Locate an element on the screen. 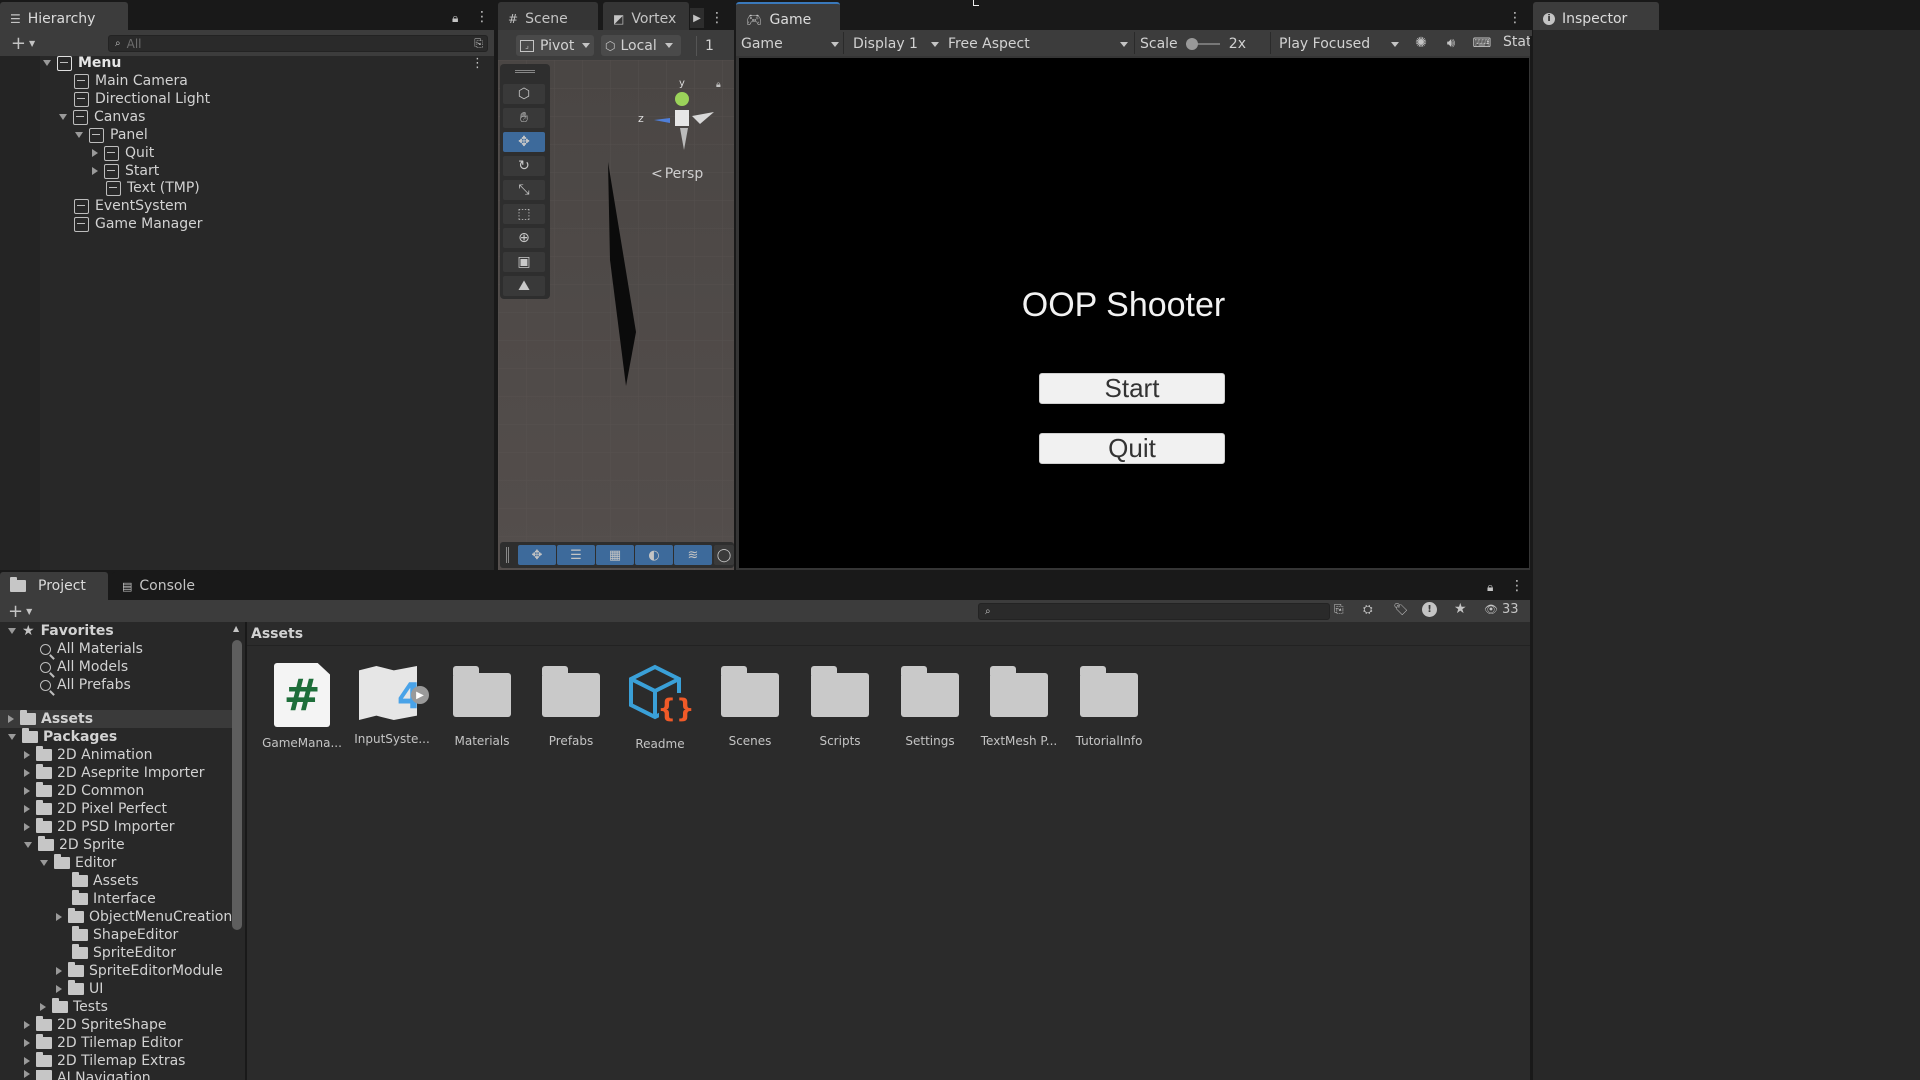 The height and width of the screenshot is (1080, 1920). tree-favorite-item: All Prefabs is located at coordinates (85, 685).